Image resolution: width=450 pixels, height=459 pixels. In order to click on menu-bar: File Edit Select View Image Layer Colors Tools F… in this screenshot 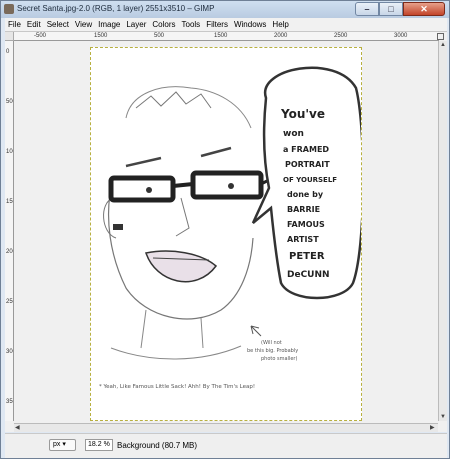, I will do `click(226, 24)`.